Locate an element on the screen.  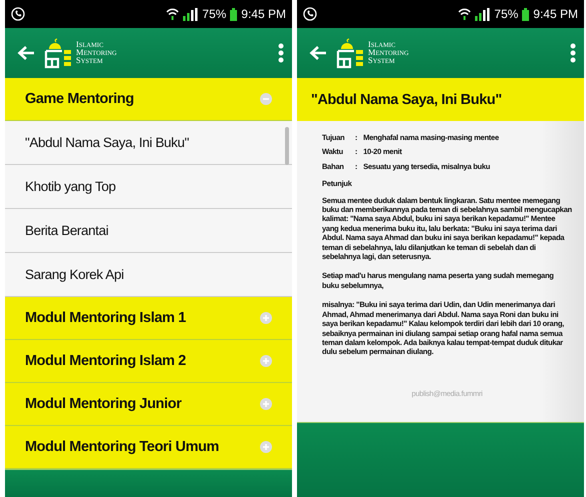
accordion-header: Game Mentoring is located at coordinates (148, 99).